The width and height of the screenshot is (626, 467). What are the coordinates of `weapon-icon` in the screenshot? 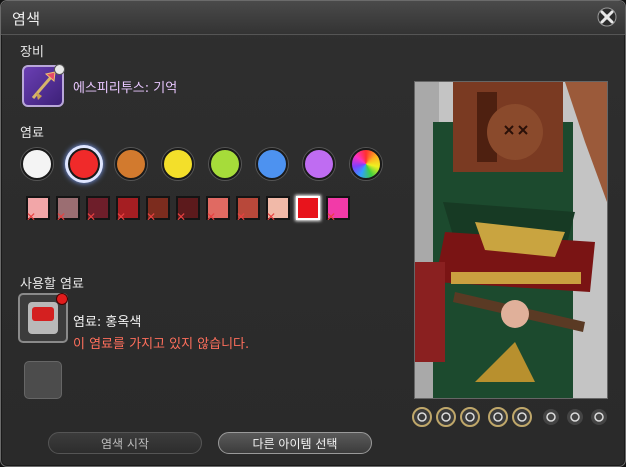 It's located at (422, 417).